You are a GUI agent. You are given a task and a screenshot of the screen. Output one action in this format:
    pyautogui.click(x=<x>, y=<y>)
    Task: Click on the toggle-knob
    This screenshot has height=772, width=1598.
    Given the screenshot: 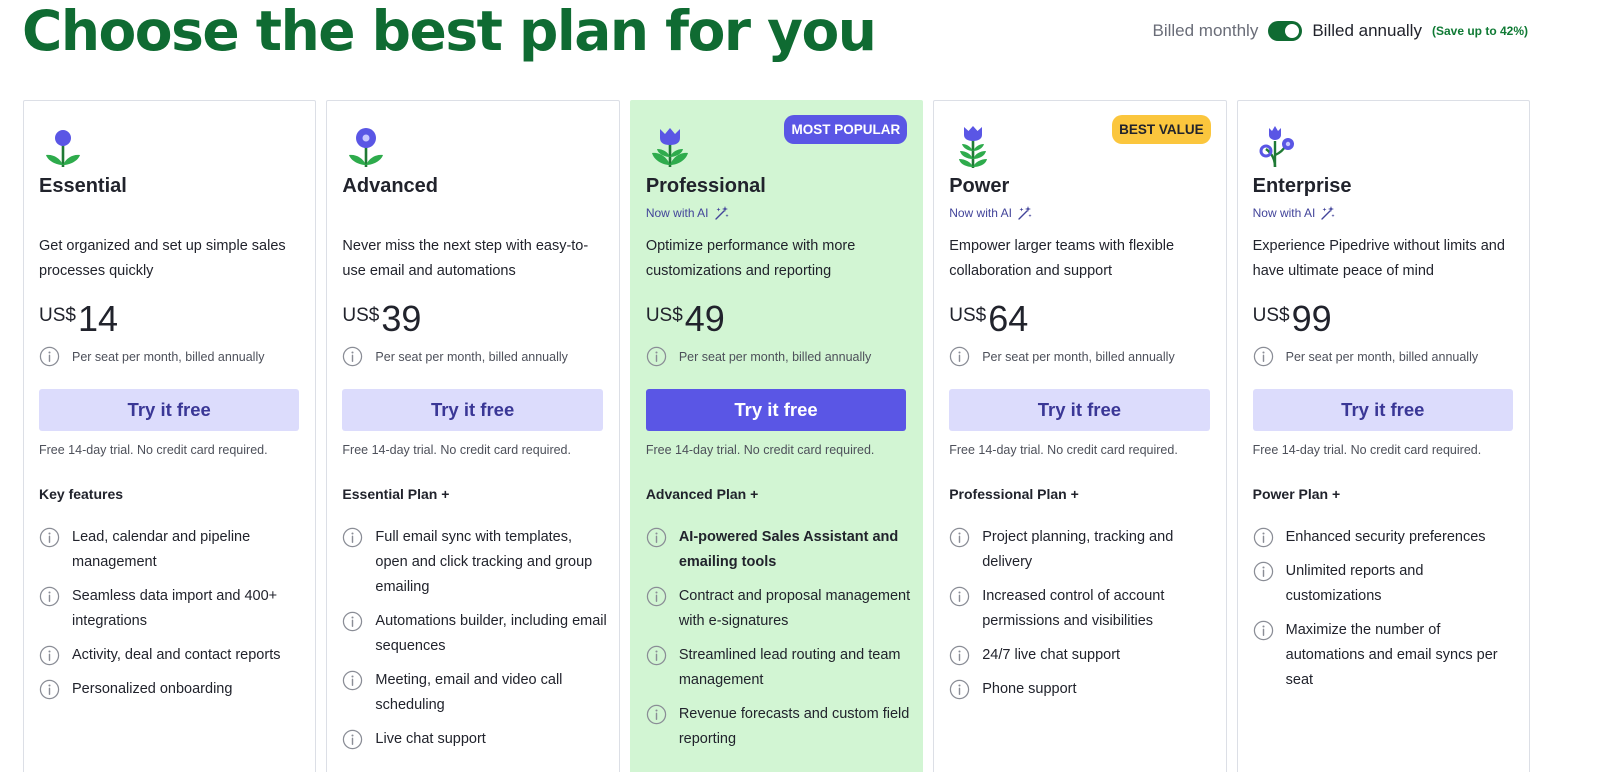 What is the action you would take?
    pyautogui.click(x=1292, y=31)
    